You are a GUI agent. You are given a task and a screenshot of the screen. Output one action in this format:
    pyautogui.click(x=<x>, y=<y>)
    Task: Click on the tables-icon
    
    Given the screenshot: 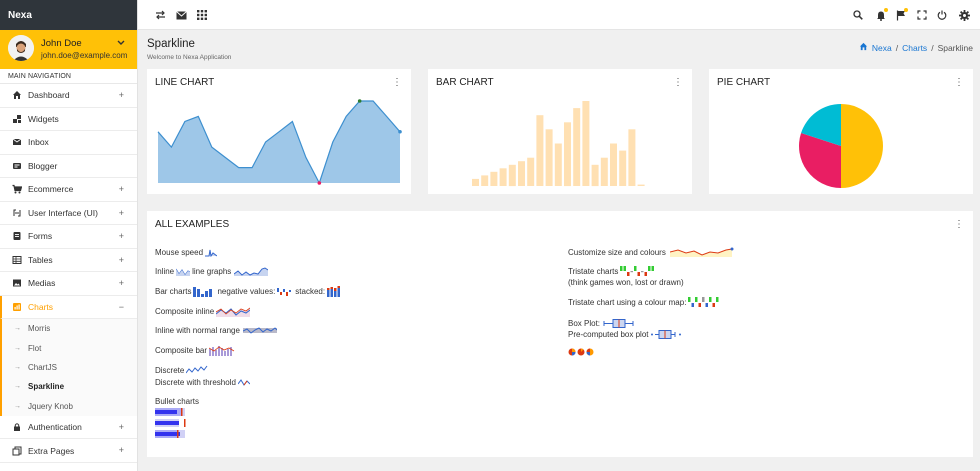 What is the action you would take?
    pyautogui.click(x=17, y=260)
    